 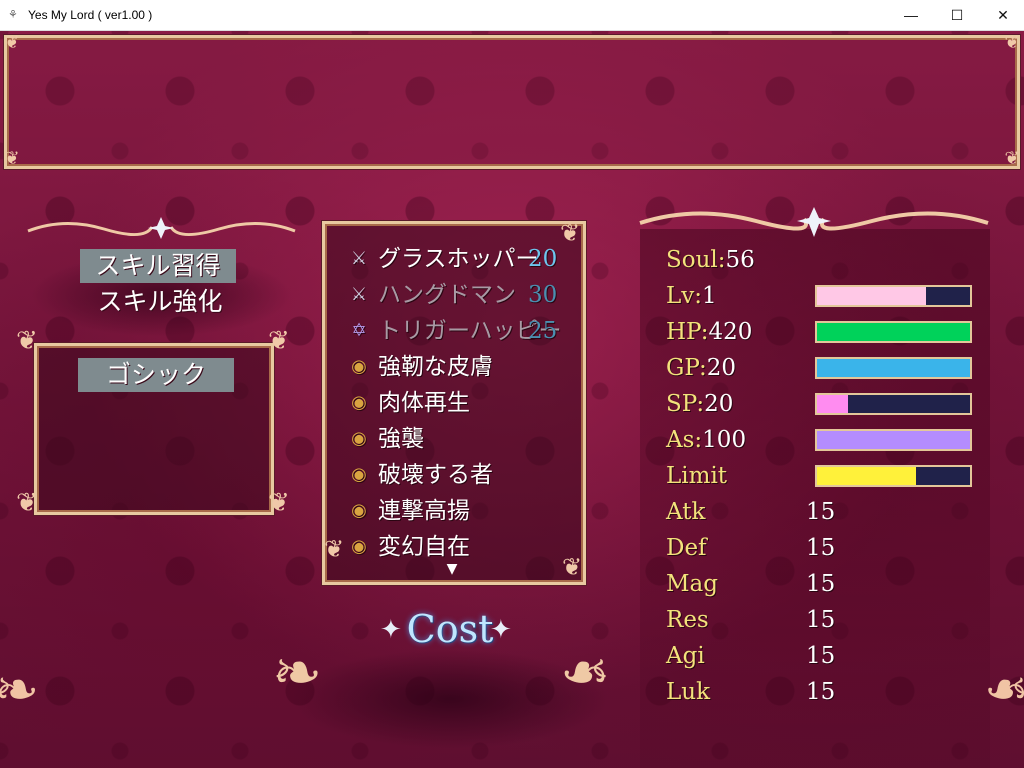 I want to click on skill-row: ◉ 変幻自在, so click(x=453, y=547).